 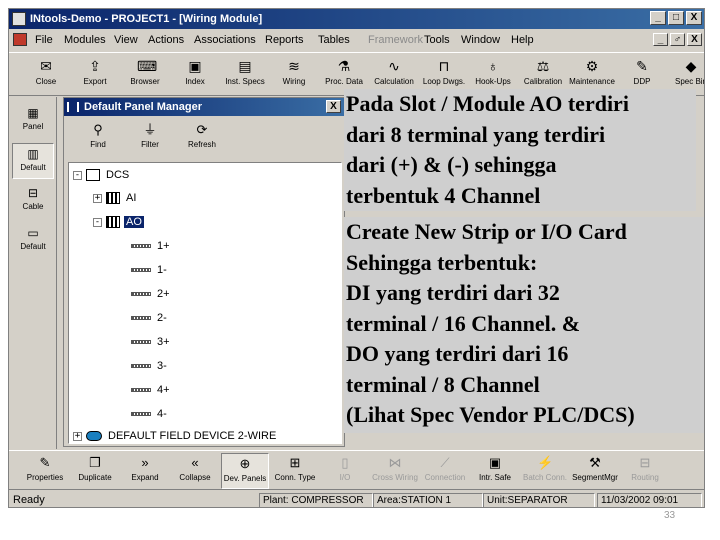 What do you see at coordinates (93, 175) in the screenshot?
I see `dcs-icon` at bounding box center [93, 175].